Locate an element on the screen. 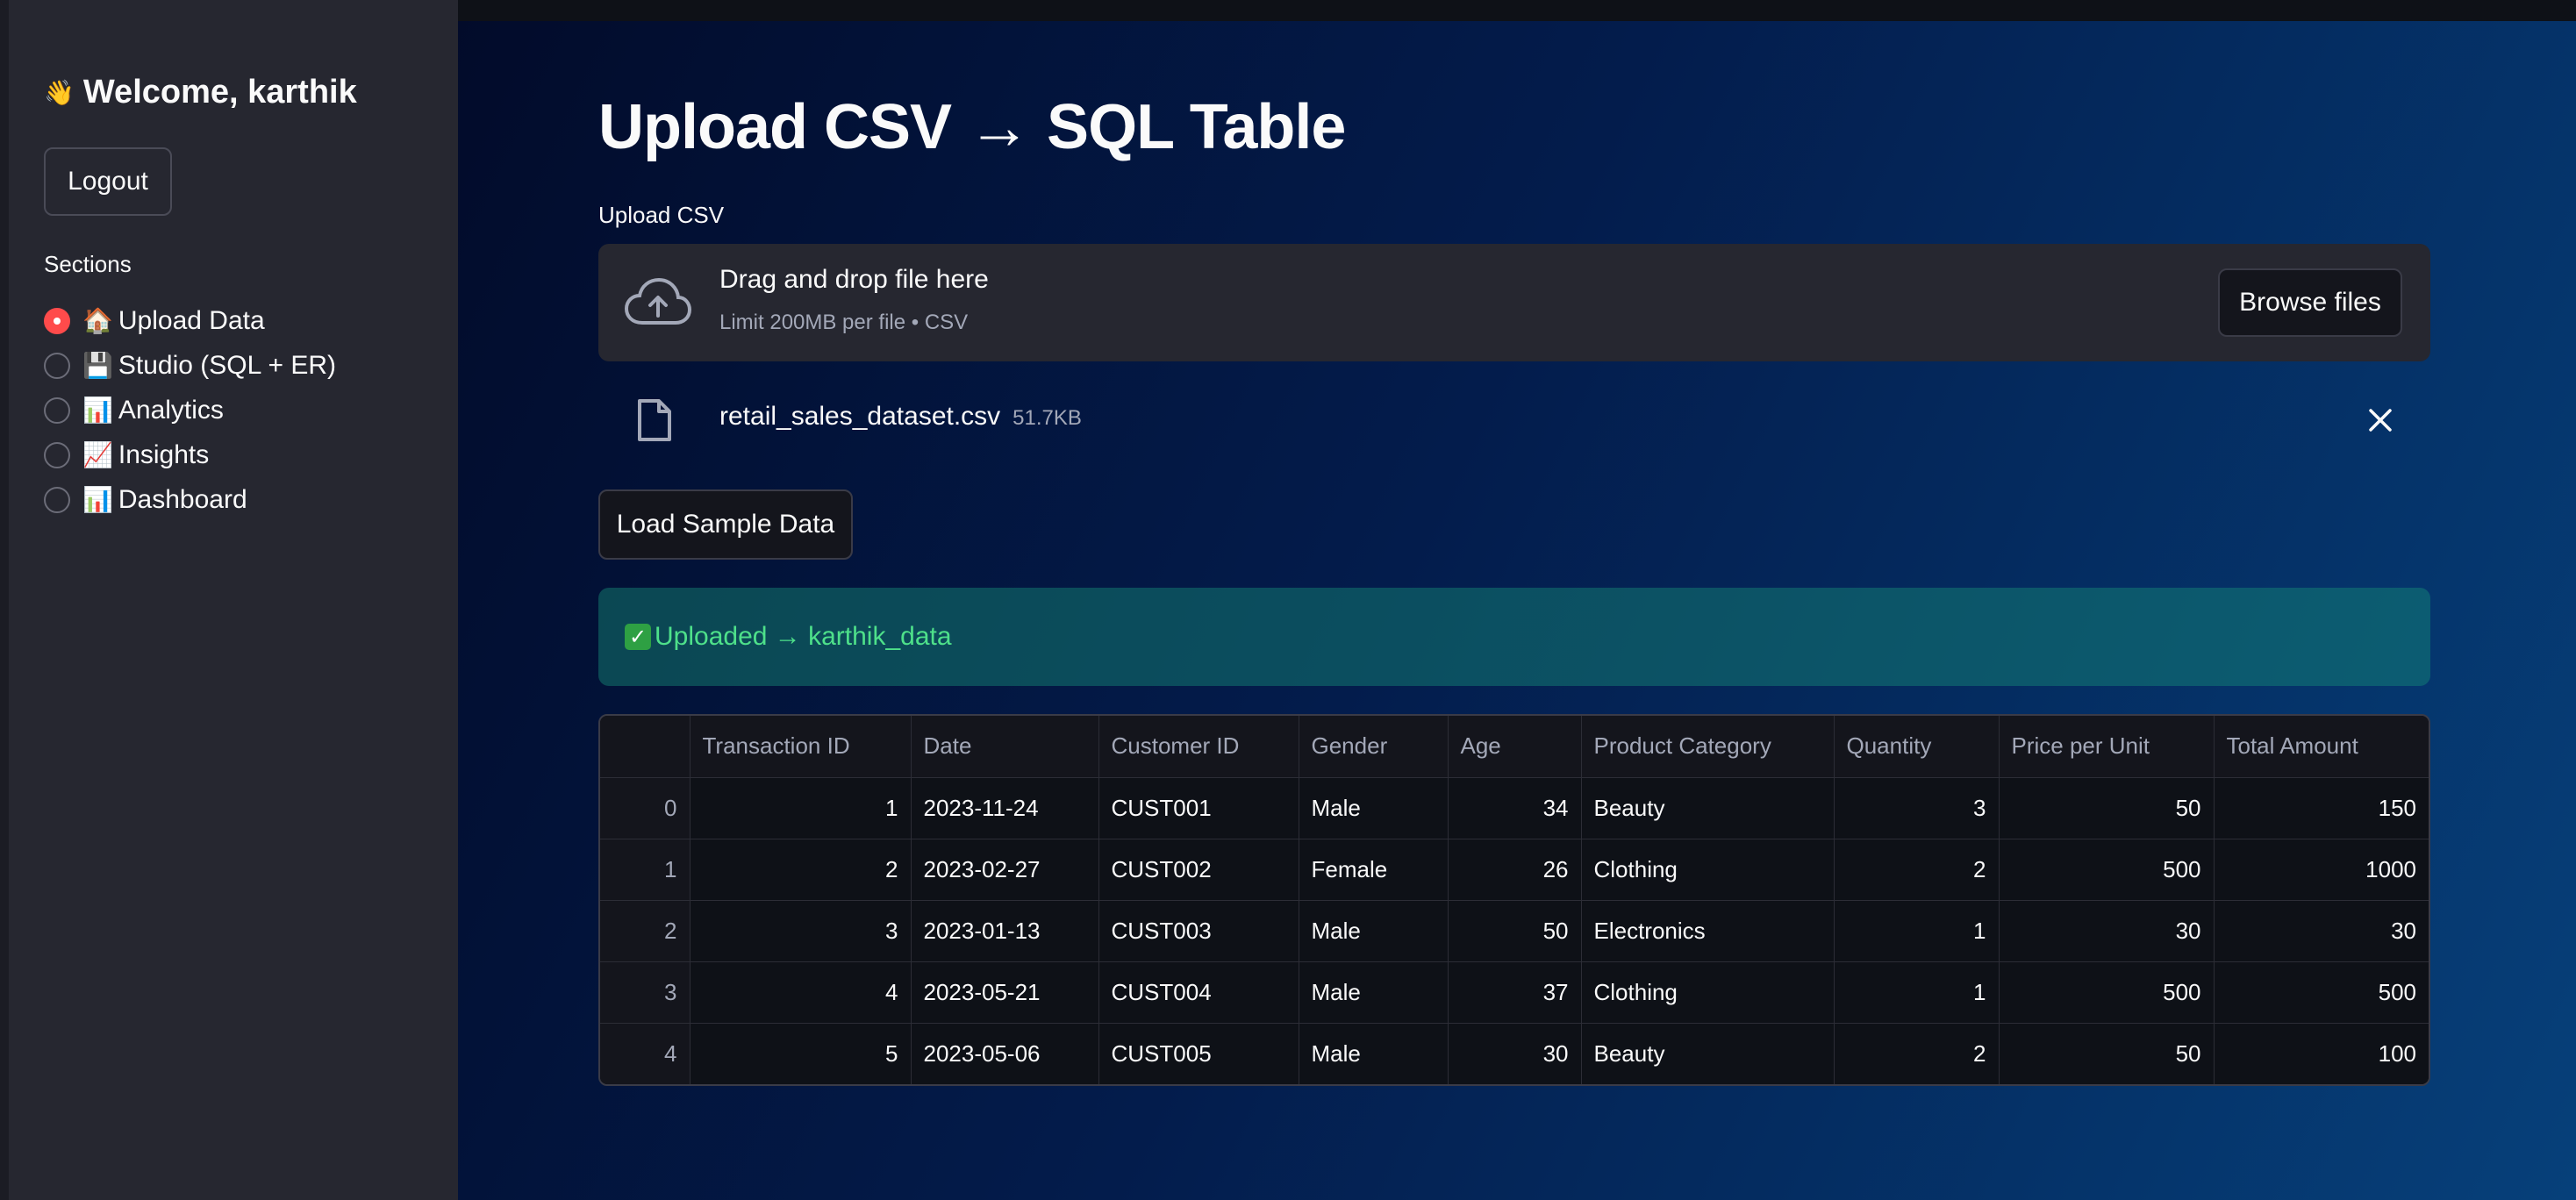 The width and height of the screenshot is (2576, 1200). dropzone-title: Drag and drop file here is located at coordinates (854, 279).